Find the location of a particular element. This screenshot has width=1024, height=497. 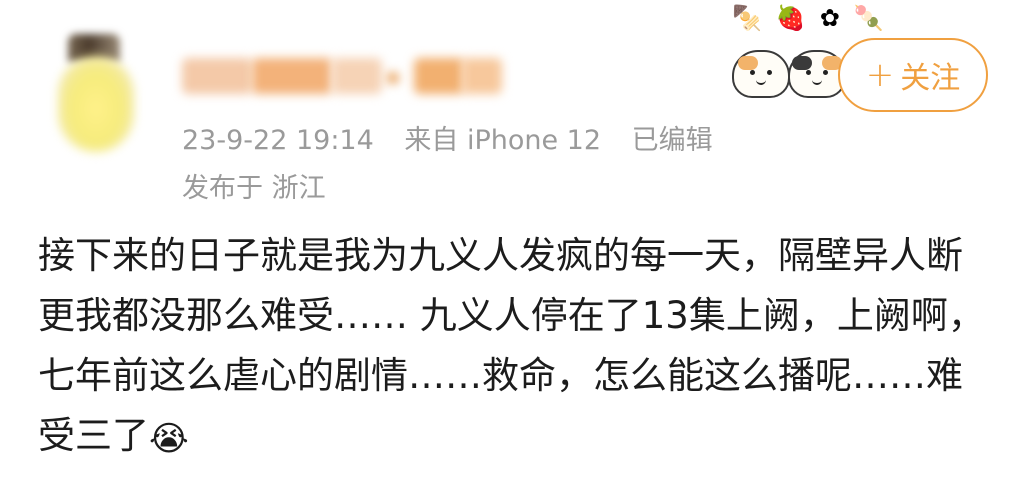

avatar is located at coordinates (96, 94).